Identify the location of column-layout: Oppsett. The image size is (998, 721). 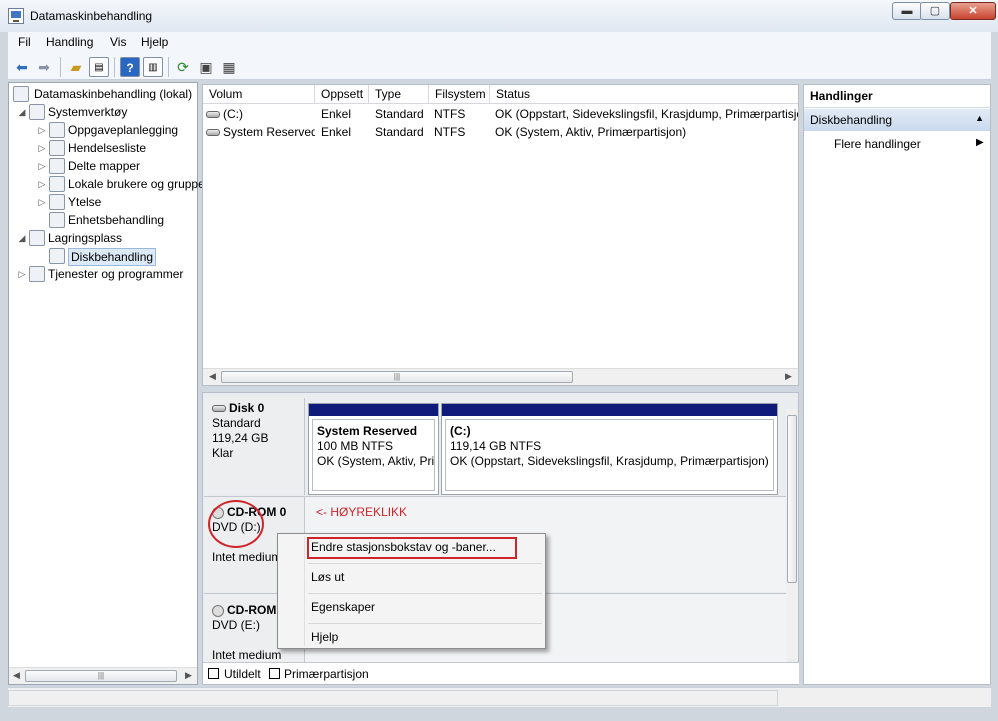
(342, 94).